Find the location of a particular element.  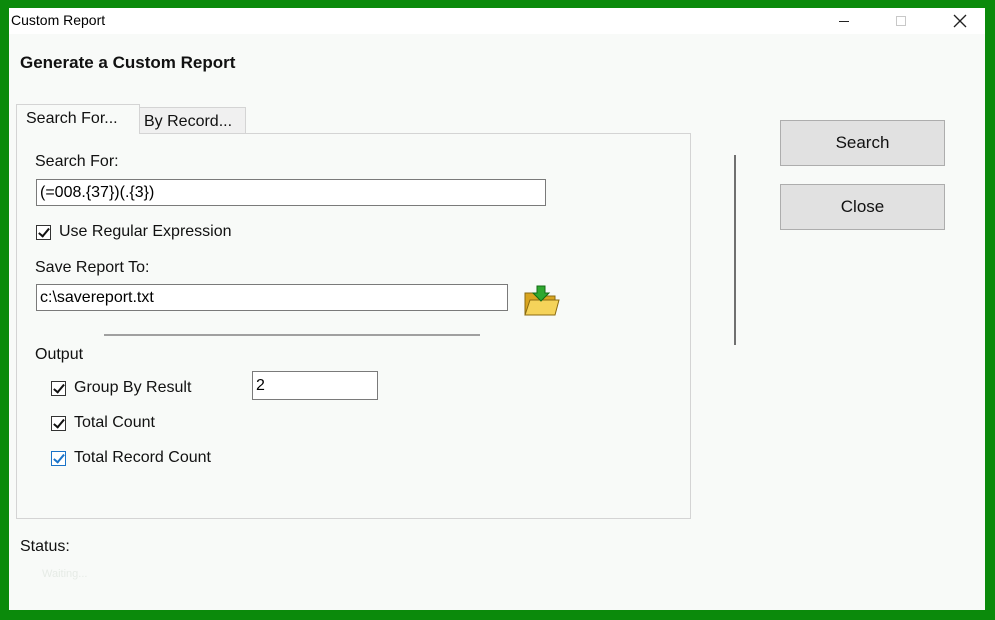

maximize-icon is located at coordinates (901, 21).